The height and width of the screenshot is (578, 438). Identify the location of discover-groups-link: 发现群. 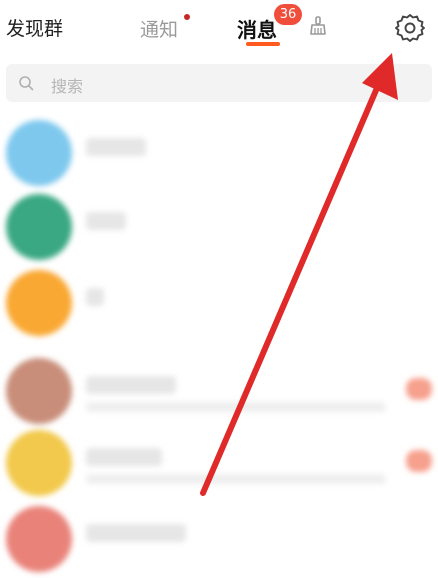
(34, 27).